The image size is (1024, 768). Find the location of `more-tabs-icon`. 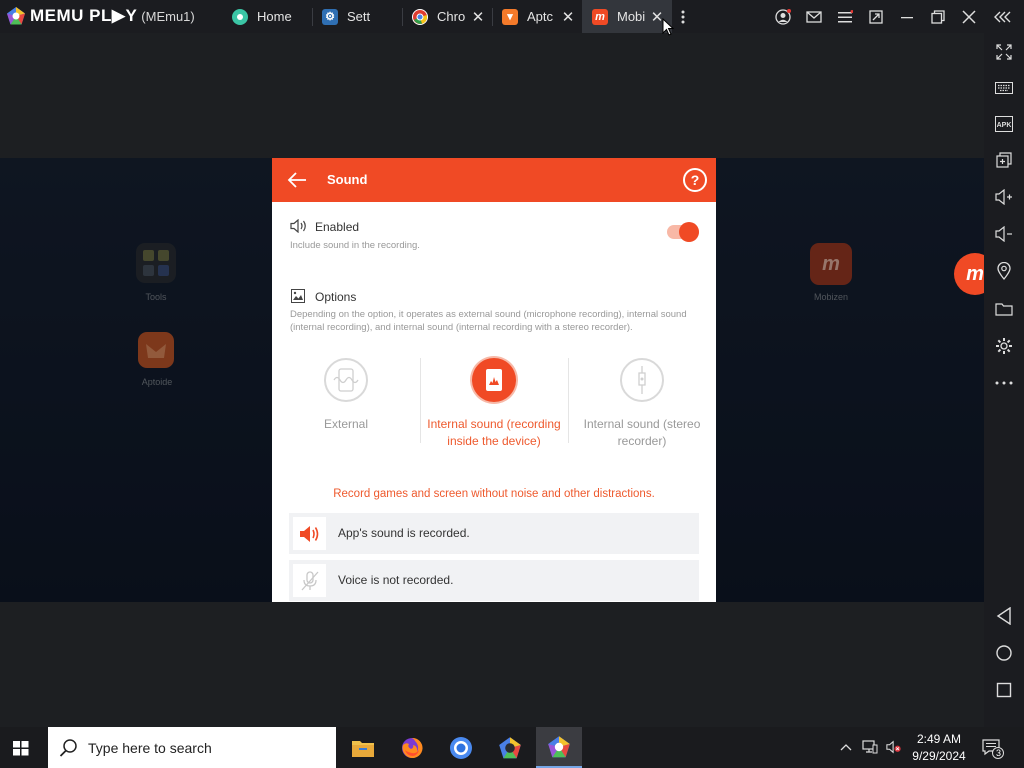

more-tabs-icon is located at coordinates (683, 17).